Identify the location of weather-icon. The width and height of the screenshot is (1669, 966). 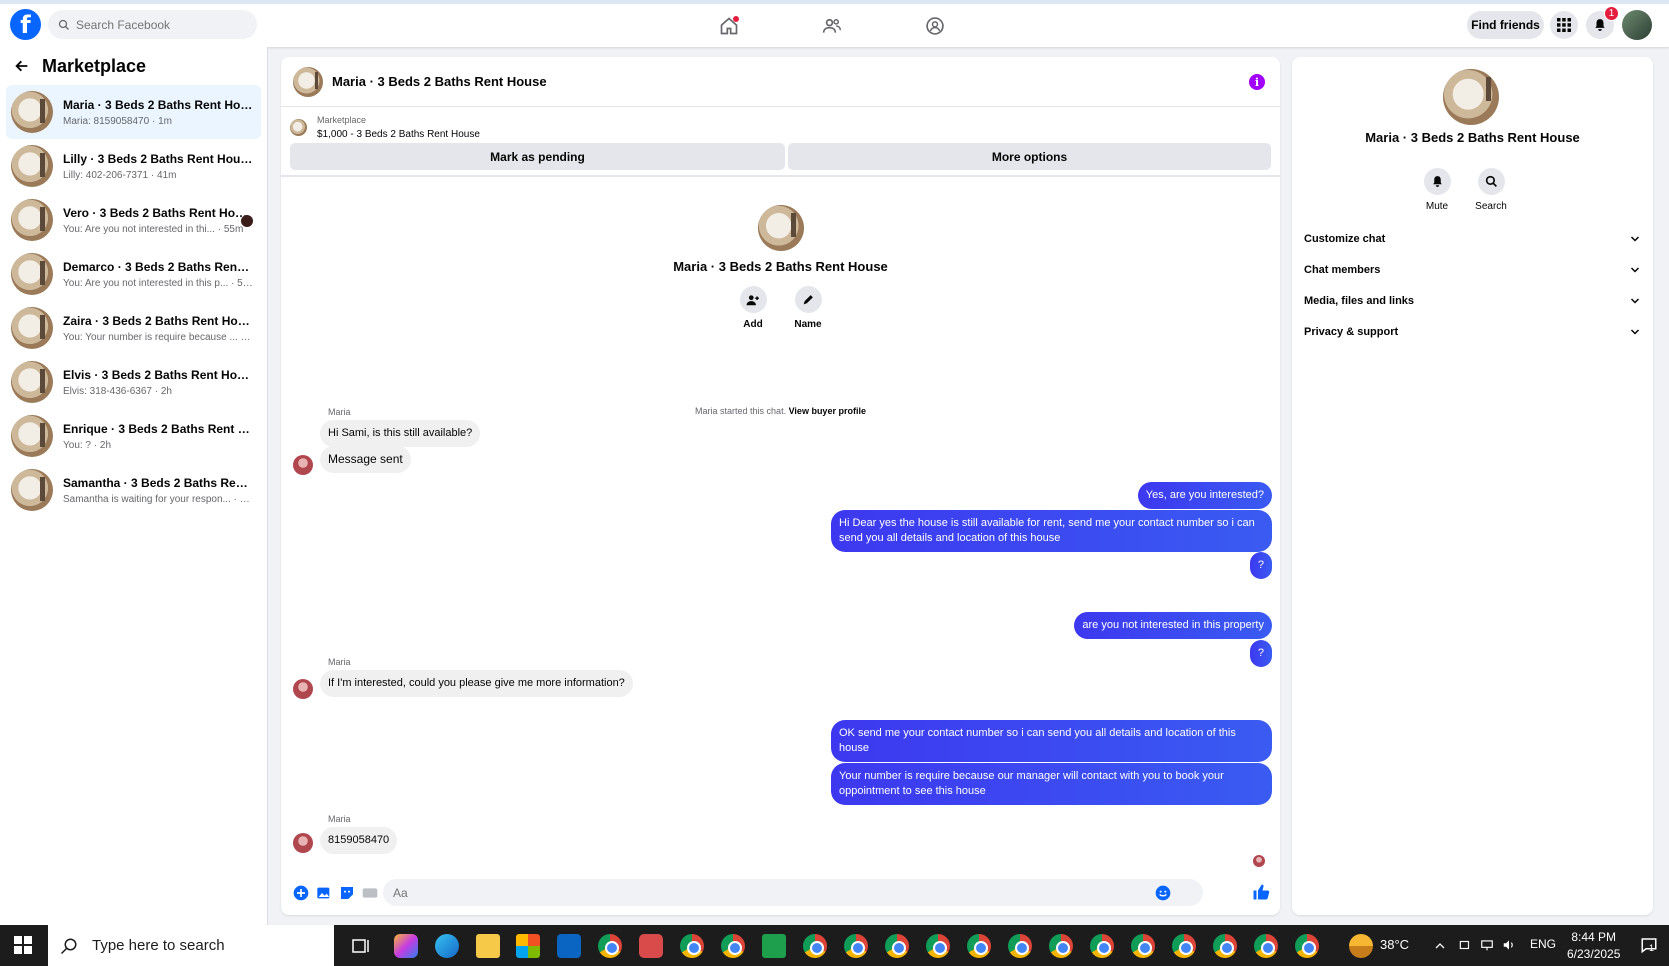
(1361, 946).